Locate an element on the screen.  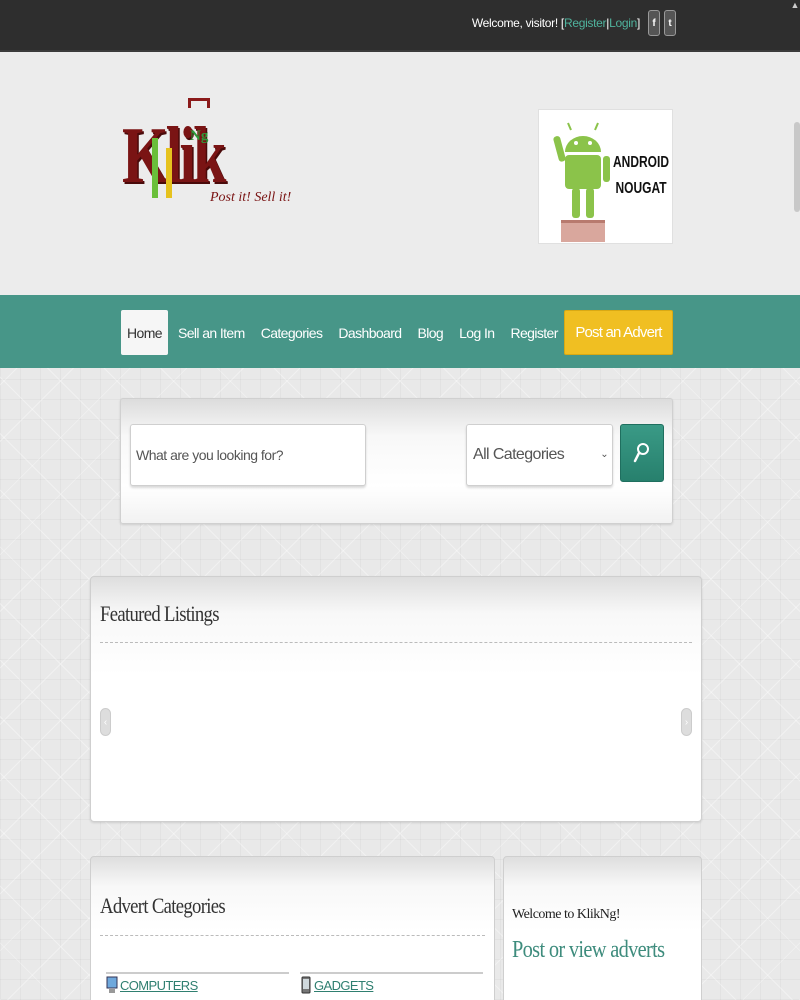
ad-line-1: ANDROID is located at coordinates (641, 162).